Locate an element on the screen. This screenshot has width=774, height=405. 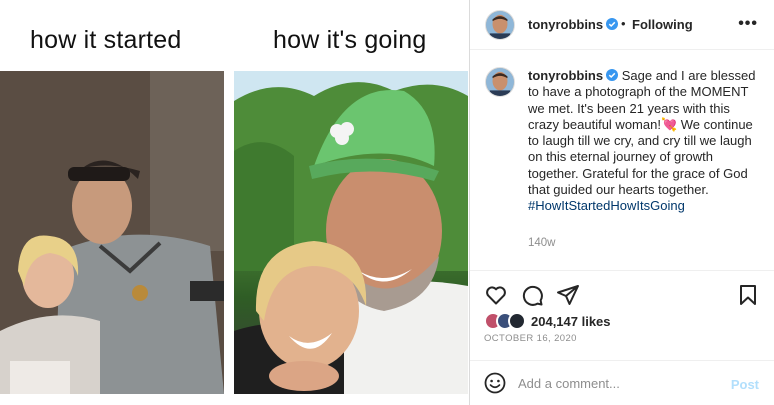
meme-caption-started: how it started is located at coordinates (106, 40).